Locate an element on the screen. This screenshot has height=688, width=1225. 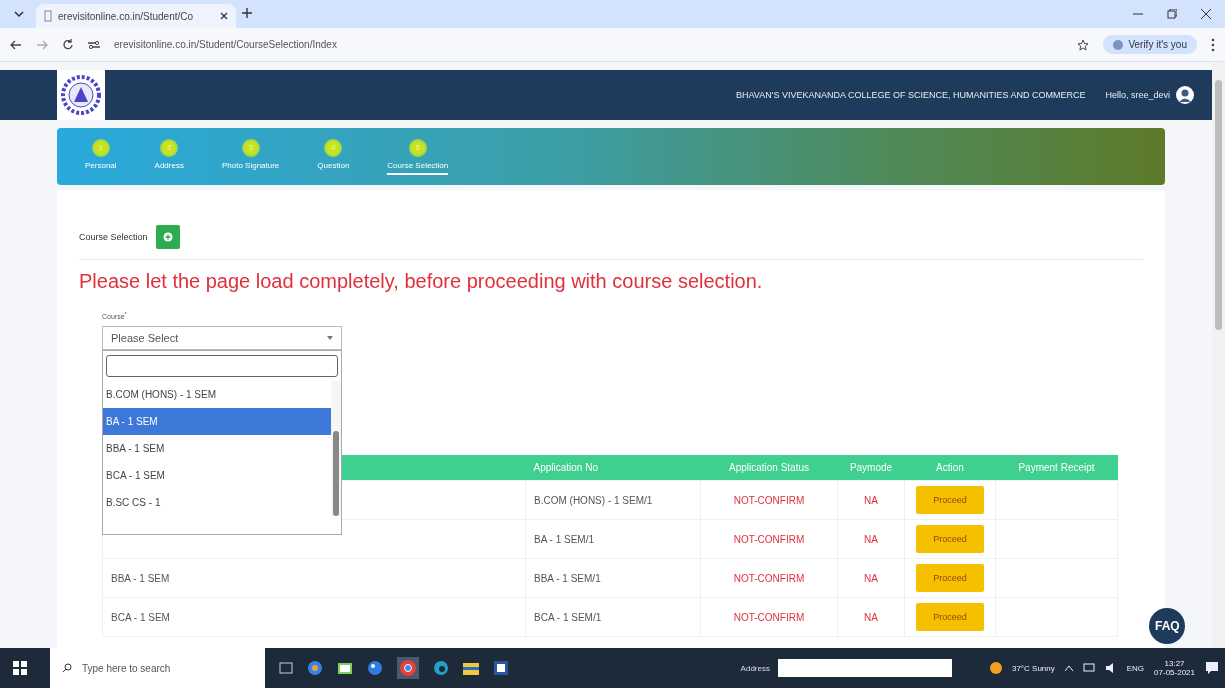
page-icon is located at coordinates (48, 16).